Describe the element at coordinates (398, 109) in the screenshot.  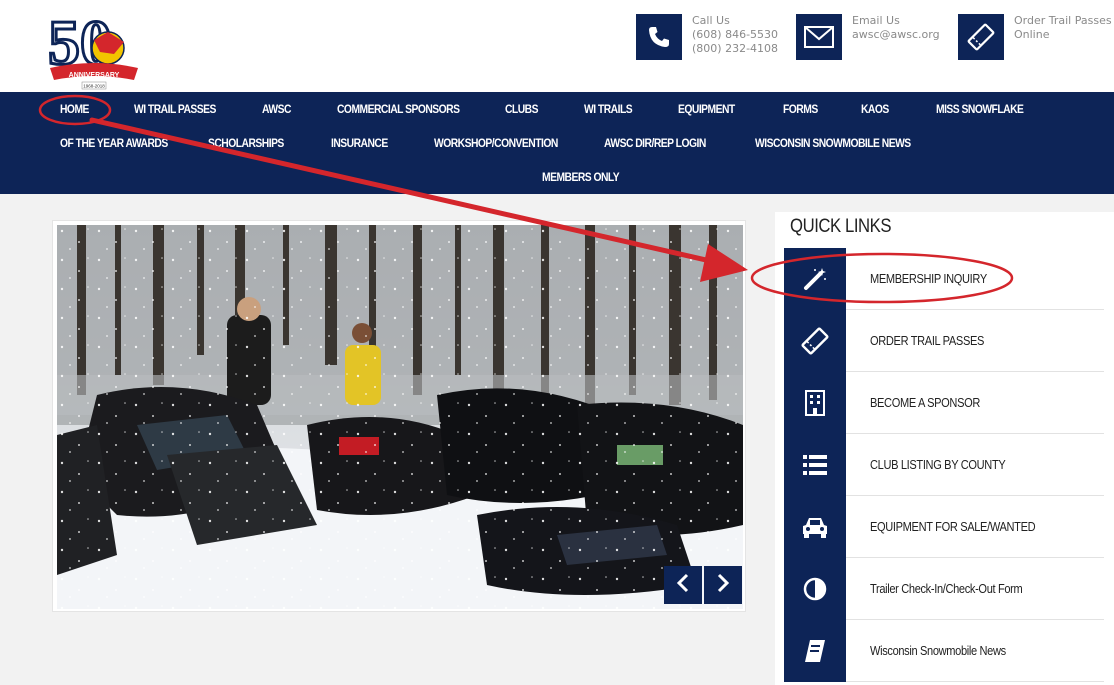
I see `nav-item-commercial-sponsors: COMMERCIAL SPONSORS` at that location.